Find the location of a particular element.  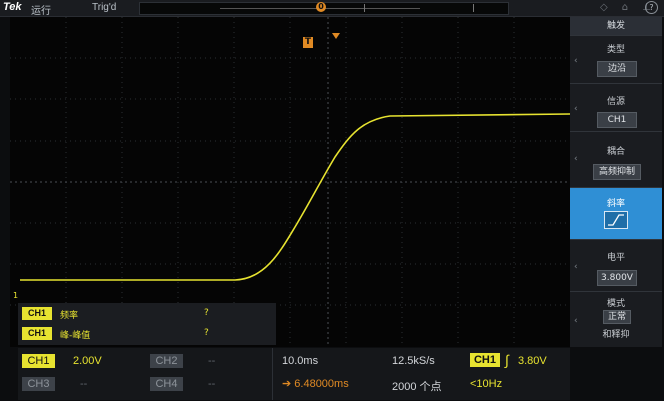

menu-item-slope: 斜率 is located at coordinates (616, 213).